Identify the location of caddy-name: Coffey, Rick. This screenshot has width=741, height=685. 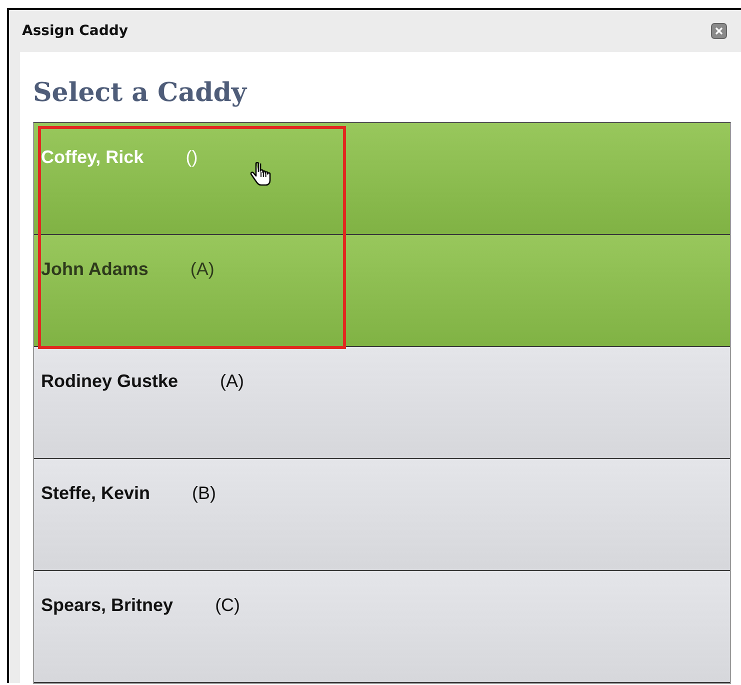
(92, 157).